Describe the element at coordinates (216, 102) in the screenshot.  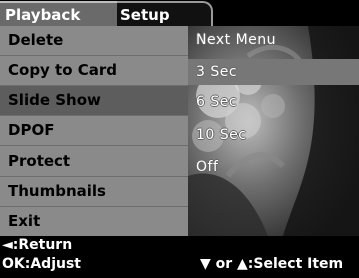
I see `submenu-option-6-sec: 6 Sec` at that location.